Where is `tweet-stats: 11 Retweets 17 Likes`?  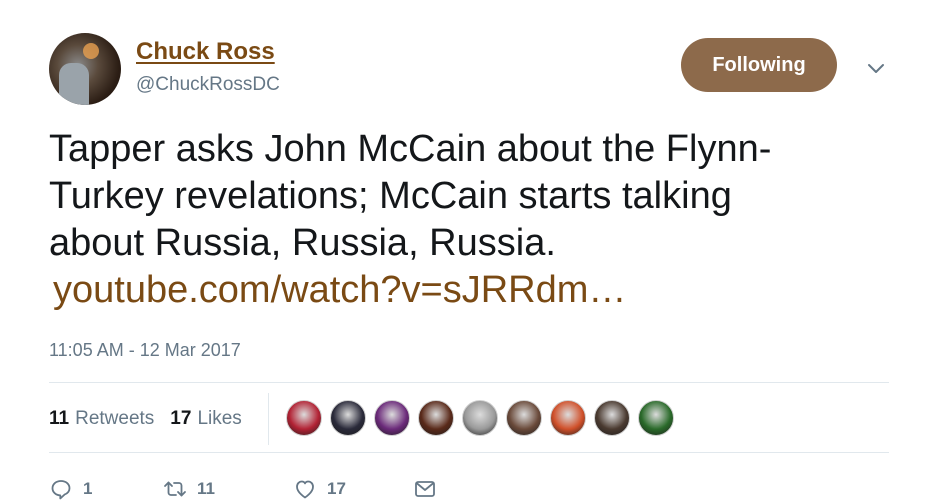
tweet-stats: 11 Retweets 17 Likes is located at coordinates (153, 419).